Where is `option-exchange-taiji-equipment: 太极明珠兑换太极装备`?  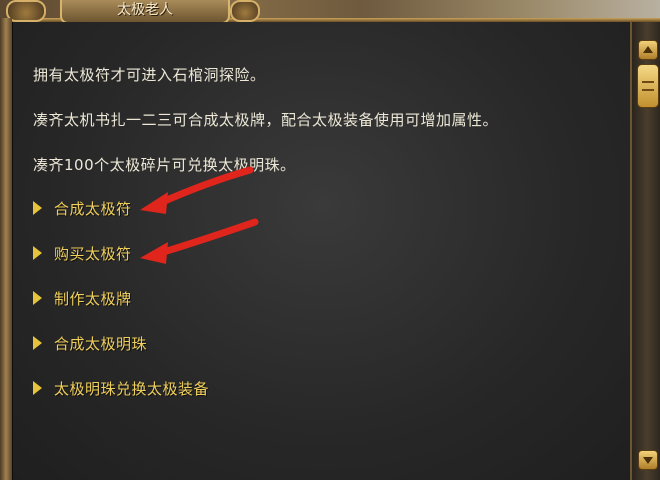 option-exchange-taiji-equipment: 太极明珠兑换太极装备 is located at coordinates (121, 388).